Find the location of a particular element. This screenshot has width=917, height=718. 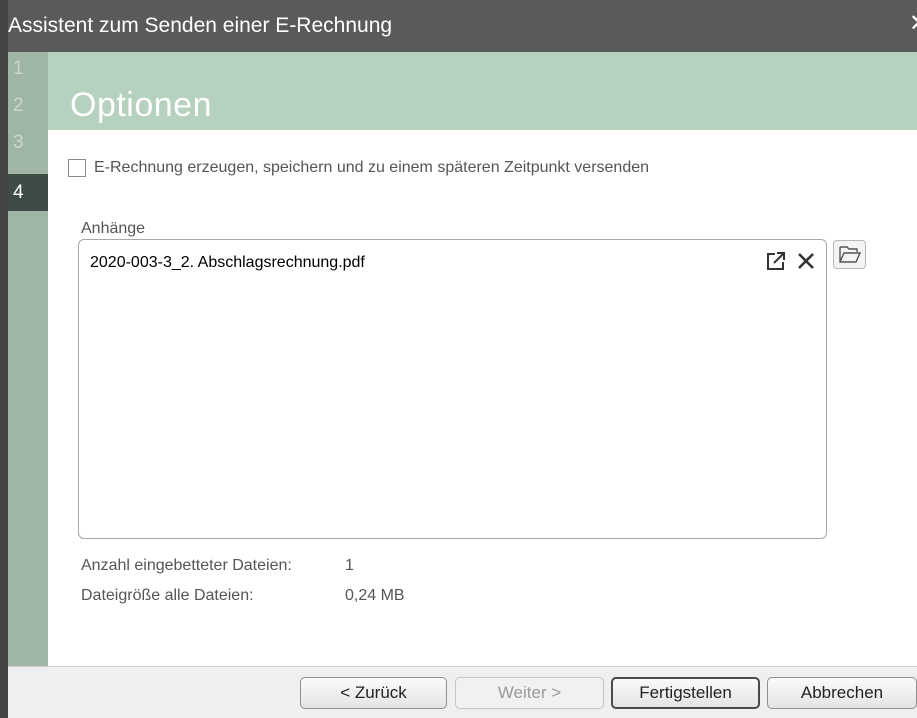

step-4-active: 4 is located at coordinates (28, 192).